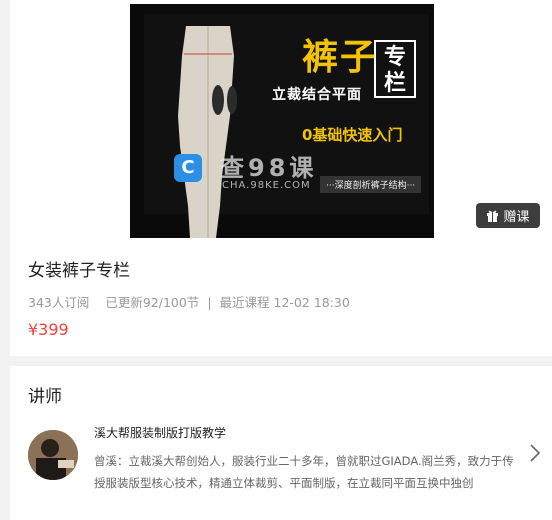  I want to click on cover-subtitle: 立裁结合平面, so click(317, 95).